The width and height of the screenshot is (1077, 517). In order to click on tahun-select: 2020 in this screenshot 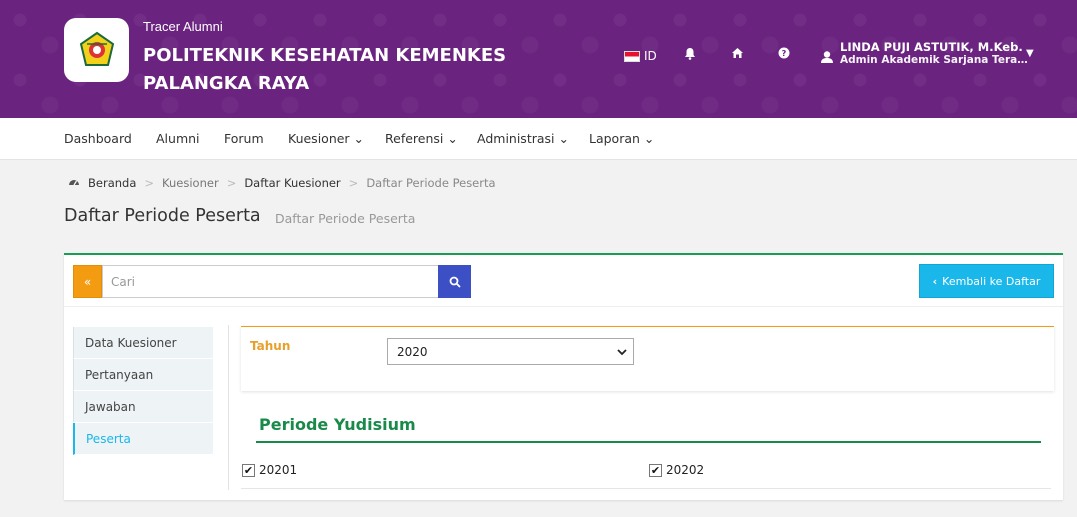, I will do `click(510, 351)`.